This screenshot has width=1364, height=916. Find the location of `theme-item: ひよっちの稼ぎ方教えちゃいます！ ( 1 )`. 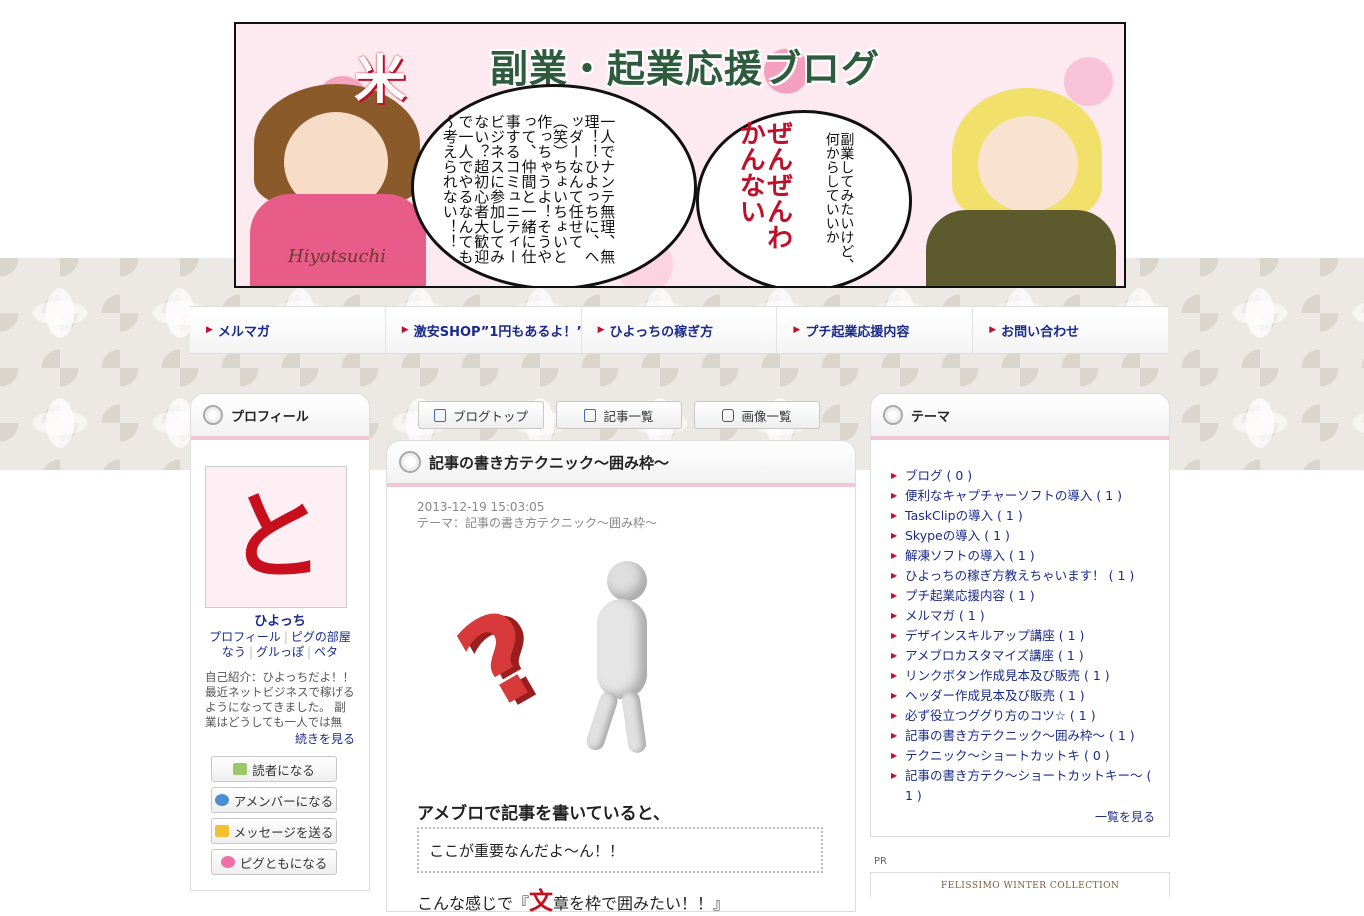

theme-item: ひよっちの稼ぎ方教えちゃいます！ ( 1 ) is located at coordinates (1023, 576).